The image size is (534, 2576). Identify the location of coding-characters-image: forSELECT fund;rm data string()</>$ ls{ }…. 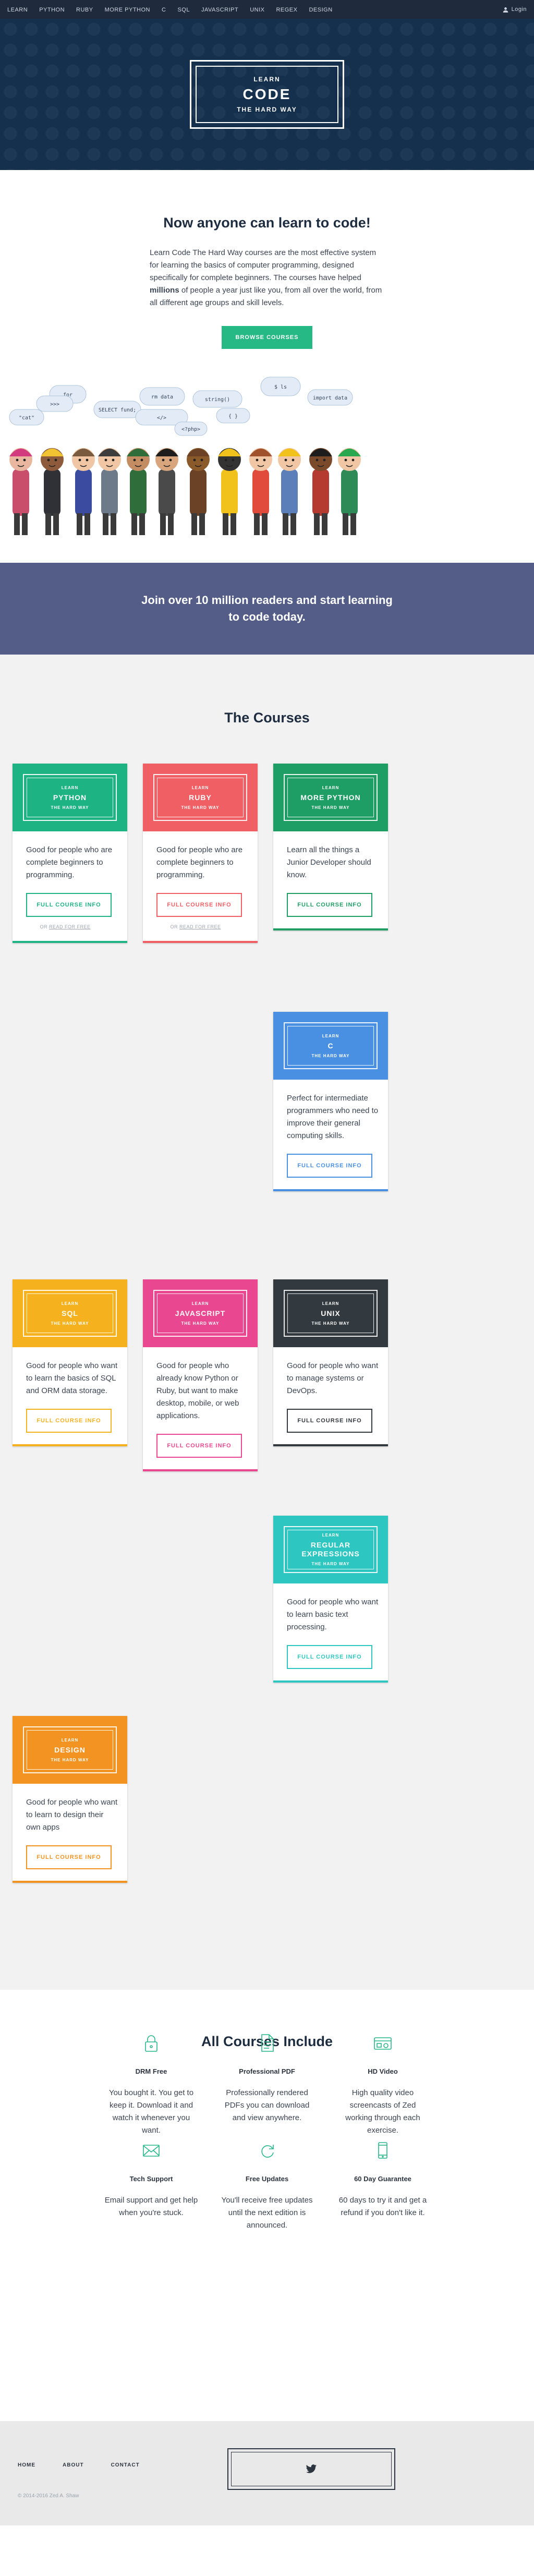
(185, 456).